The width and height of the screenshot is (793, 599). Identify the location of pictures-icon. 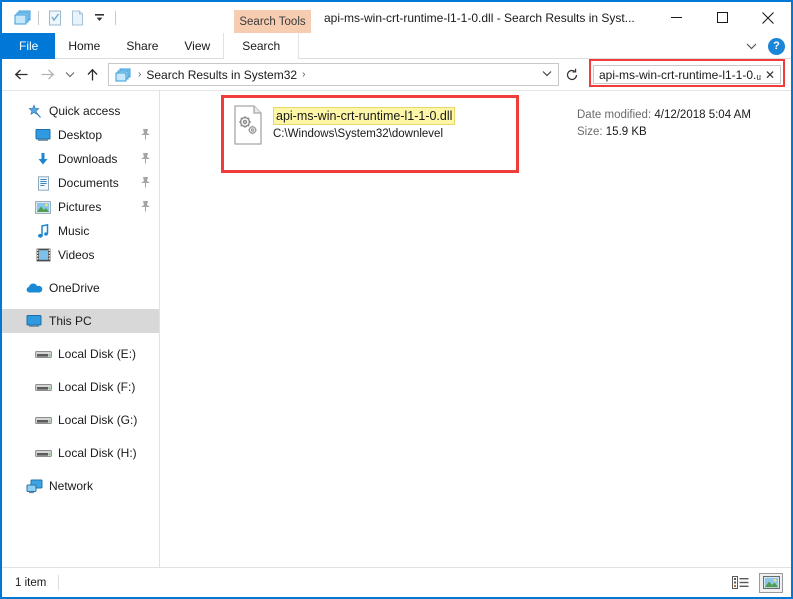
(43, 207).